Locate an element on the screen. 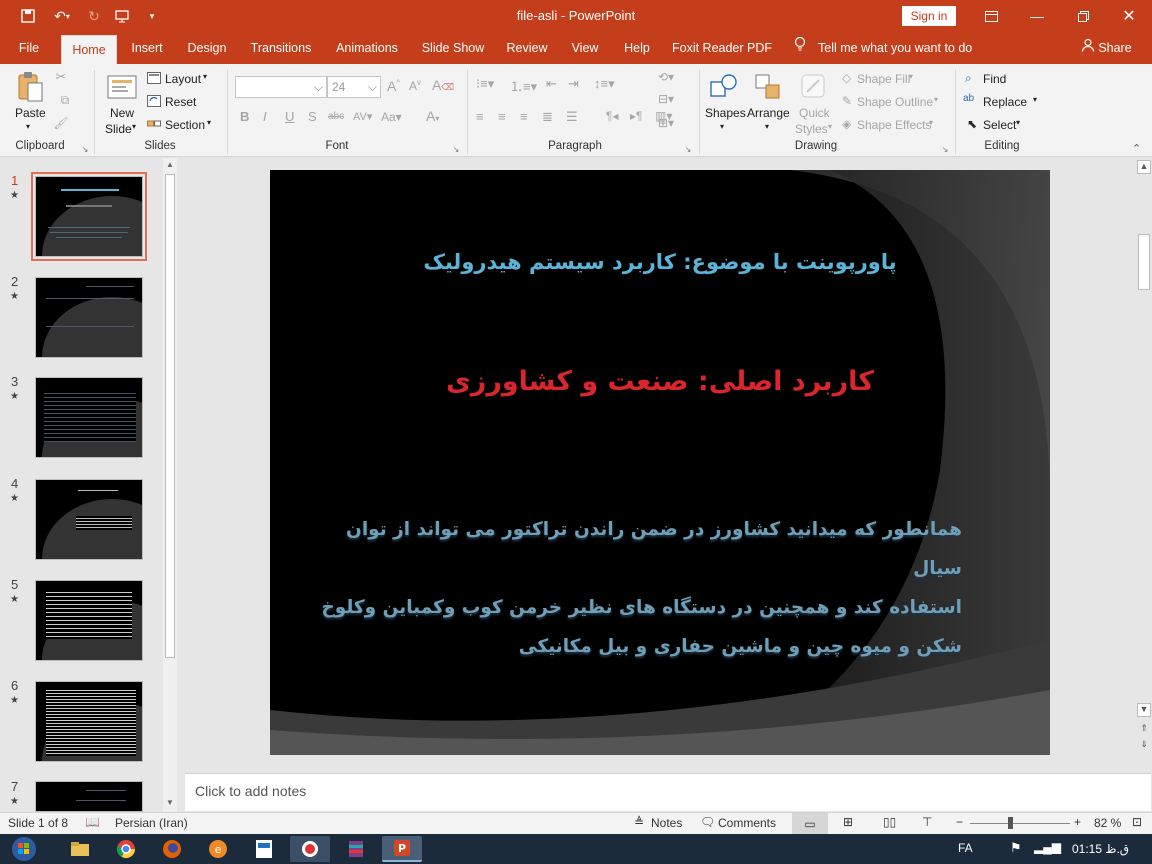 This screenshot has height=864, width=1152. strikethrough-icon: abc is located at coordinates (336, 116).